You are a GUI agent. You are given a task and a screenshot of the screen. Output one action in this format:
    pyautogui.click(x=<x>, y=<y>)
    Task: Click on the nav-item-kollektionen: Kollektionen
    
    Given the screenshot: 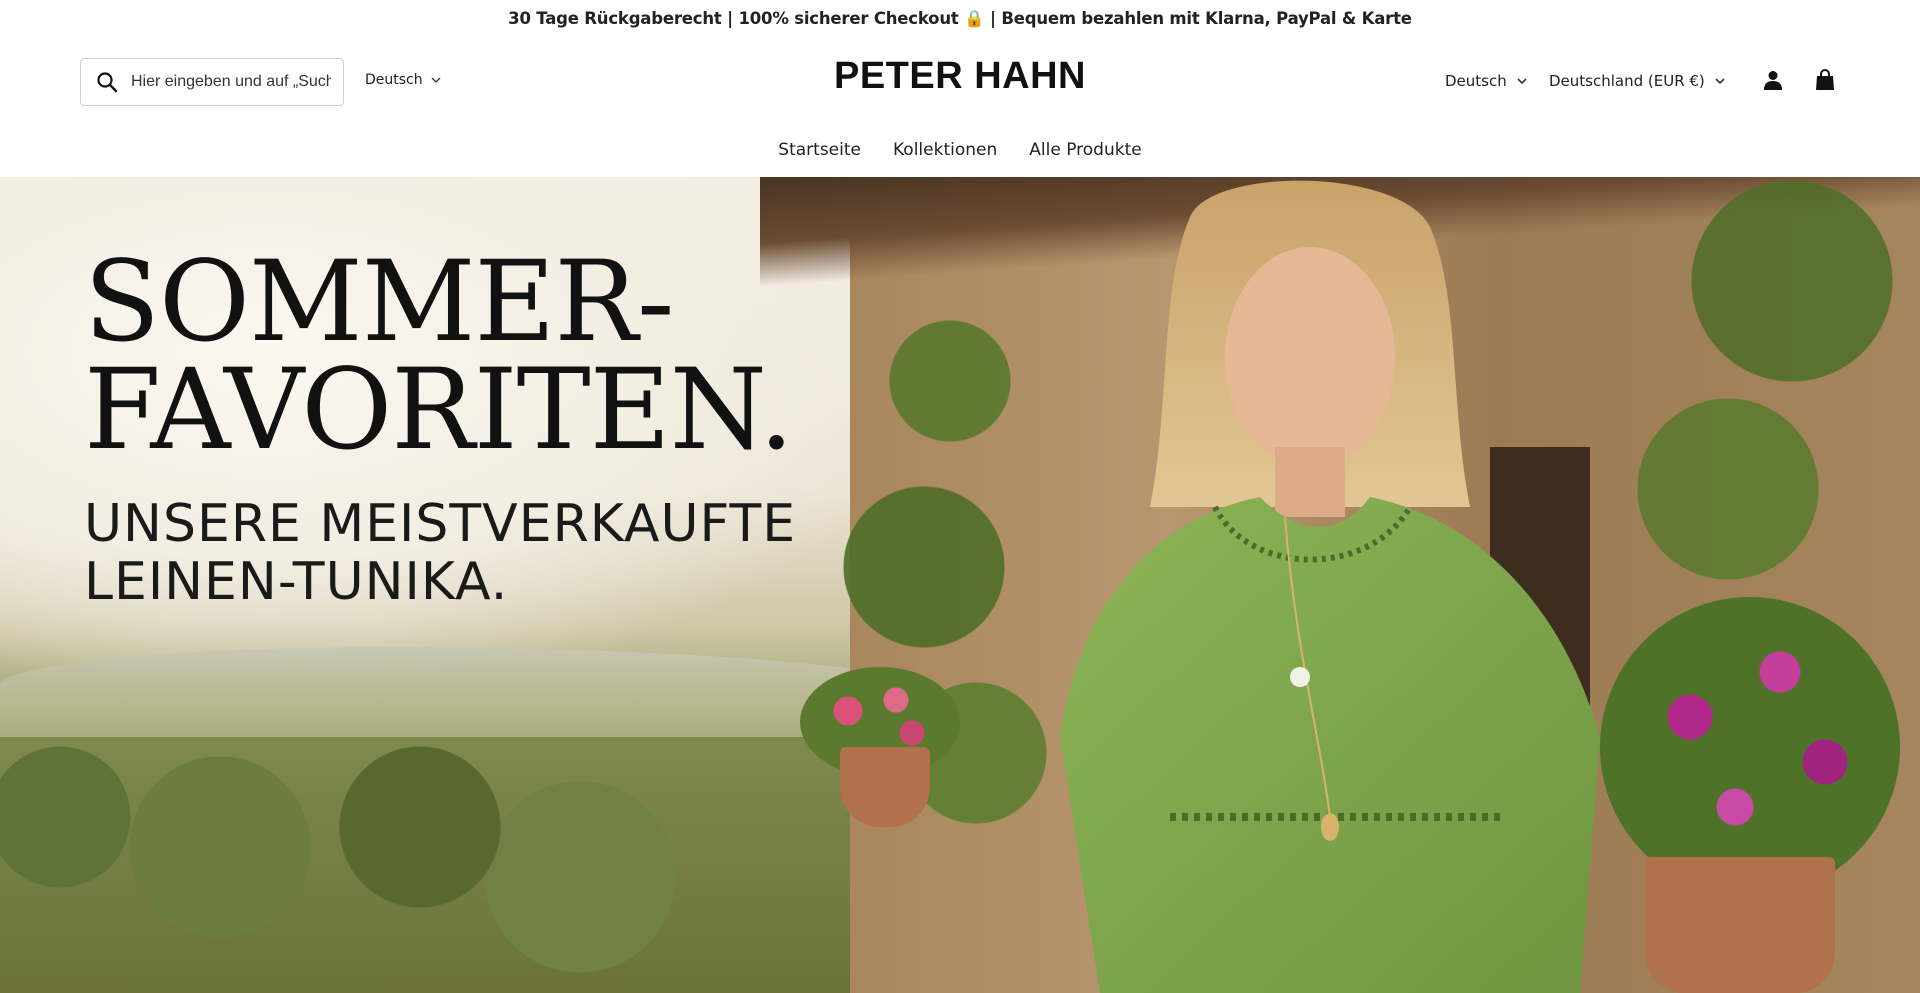 What is the action you would take?
    pyautogui.click(x=945, y=150)
    